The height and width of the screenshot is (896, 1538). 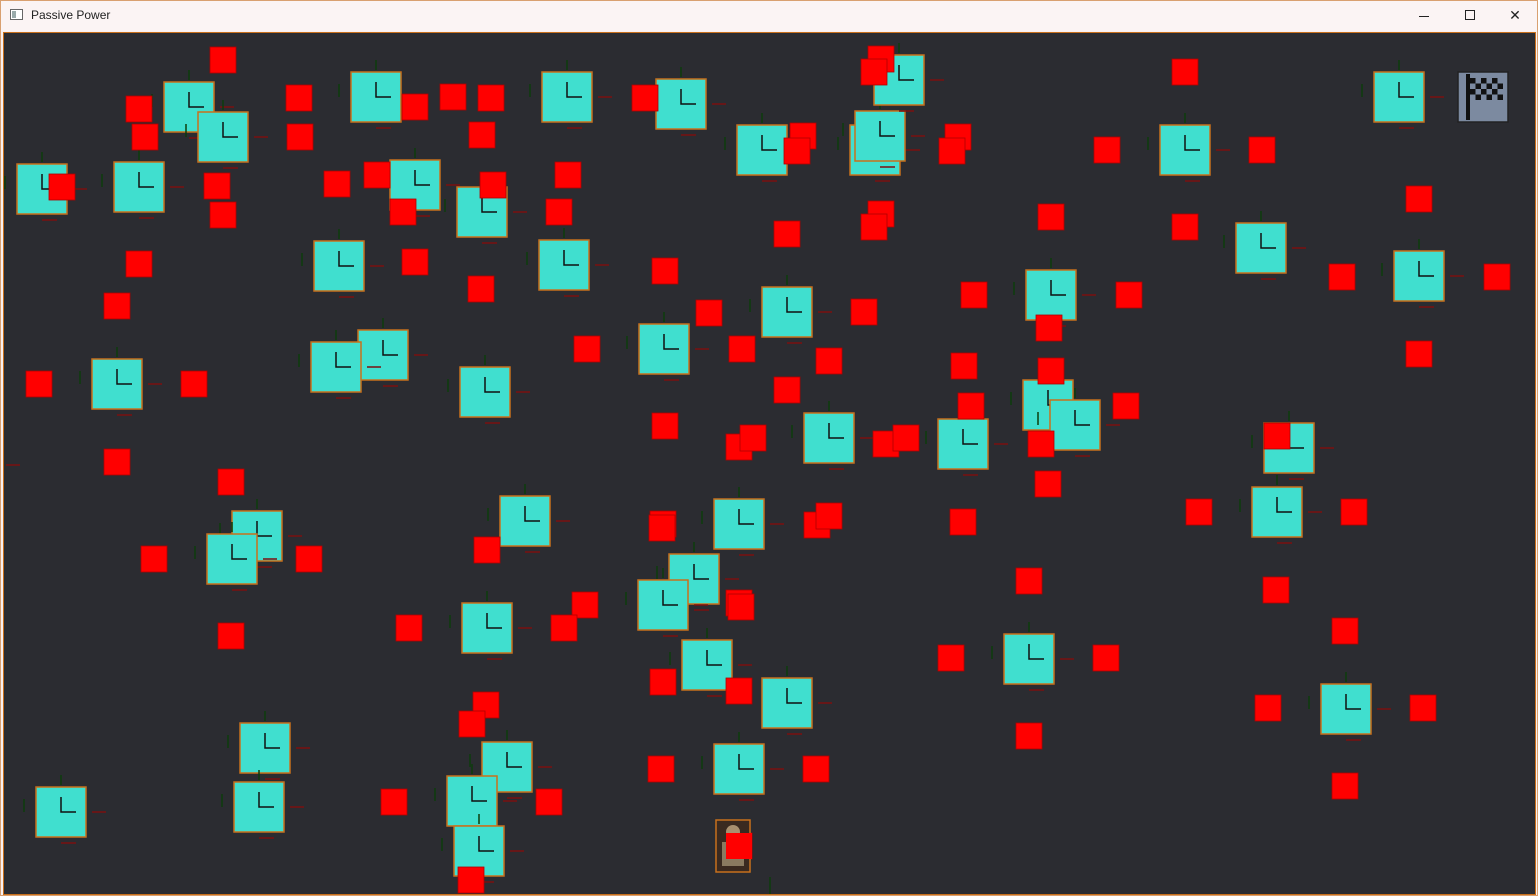 I want to click on maximize-button, so click(x=1470, y=16).